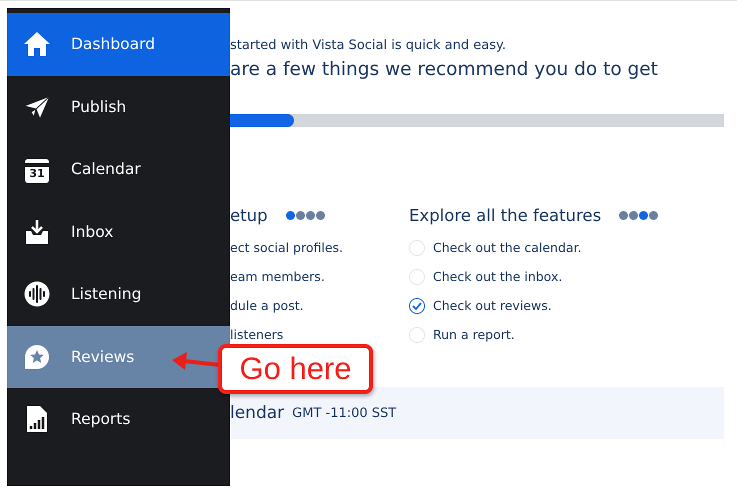 The width and height of the screenshot is (737, 492). I want to click on check-icon, so click(417, 306).